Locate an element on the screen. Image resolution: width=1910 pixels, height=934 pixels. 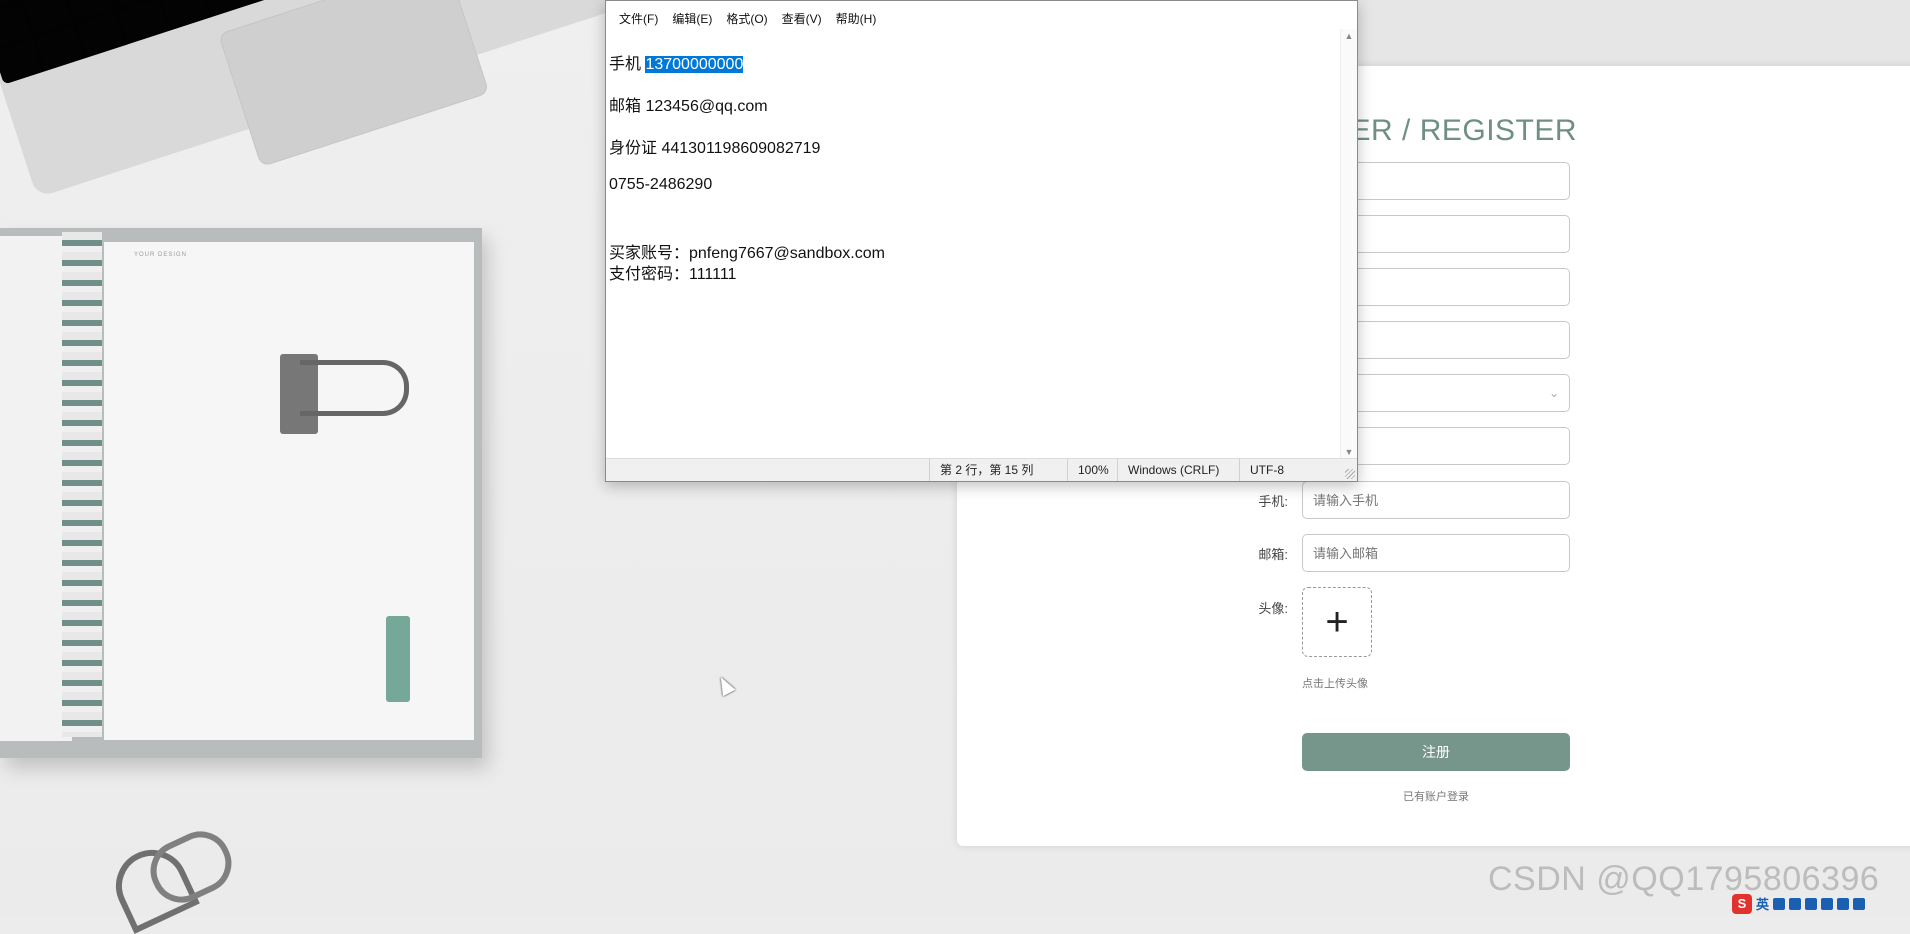
scroll-up-icon: ▲ is located at coordinates (1349, 36).